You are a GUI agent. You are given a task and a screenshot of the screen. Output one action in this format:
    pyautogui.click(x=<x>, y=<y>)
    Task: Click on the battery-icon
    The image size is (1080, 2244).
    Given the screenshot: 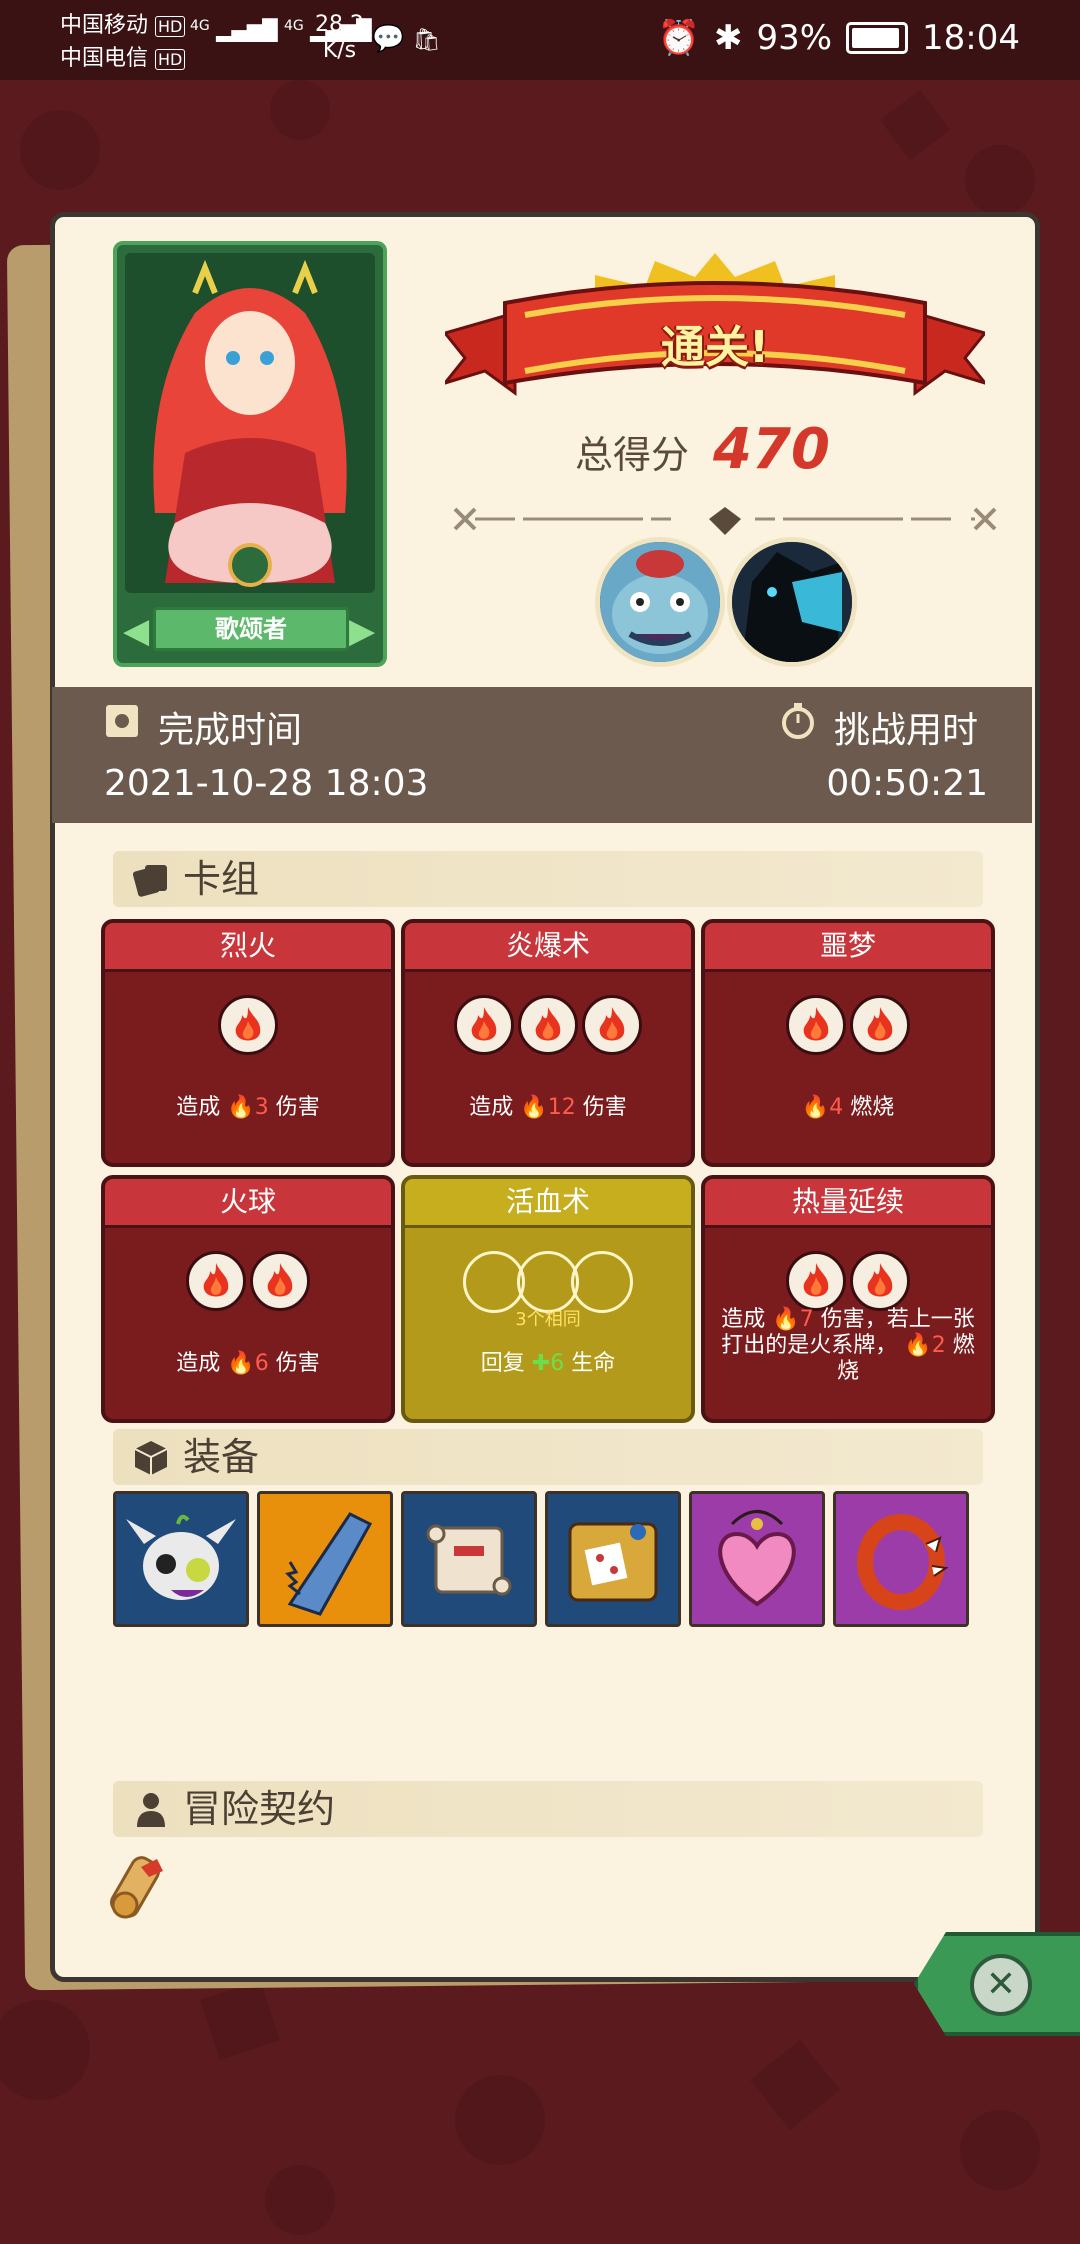 What is the action you would take?
    pyautogui.click(x=877, y=38)
    